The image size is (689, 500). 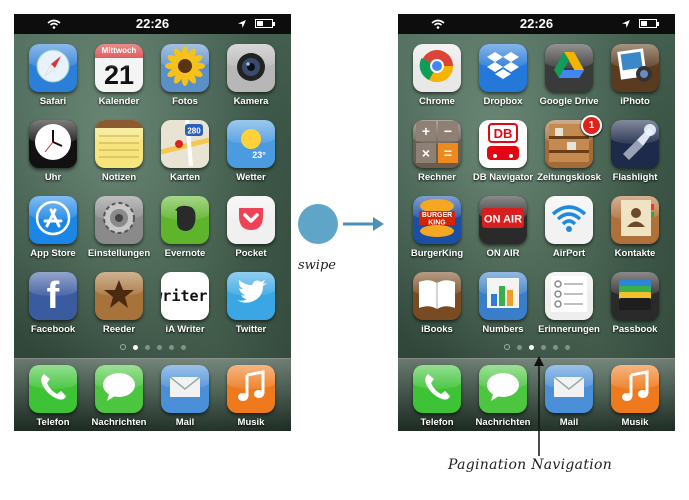 What do you see at coordinates (437, 68) in the screenshot?
I see `chrome-icon` at bounding box center [437, 68].